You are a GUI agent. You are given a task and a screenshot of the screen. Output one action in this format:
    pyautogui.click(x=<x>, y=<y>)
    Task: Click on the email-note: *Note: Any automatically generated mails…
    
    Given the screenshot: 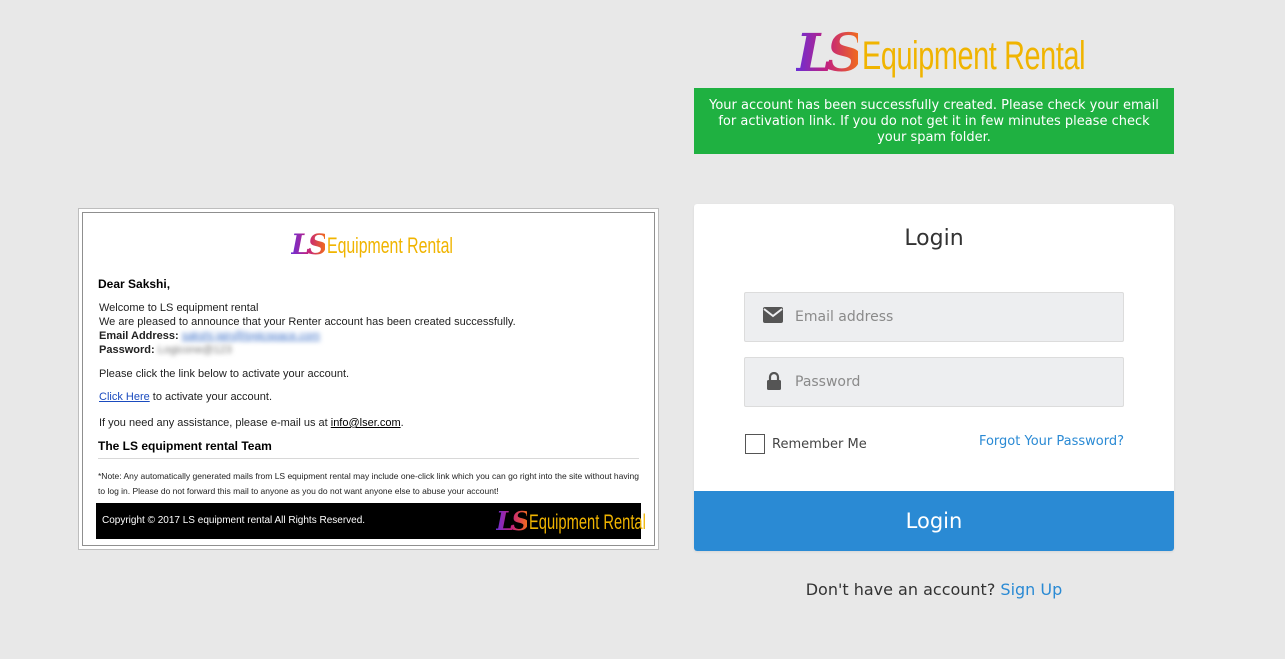 What is the action you would take?
    pyautogui.click(x=368, y=483)
    